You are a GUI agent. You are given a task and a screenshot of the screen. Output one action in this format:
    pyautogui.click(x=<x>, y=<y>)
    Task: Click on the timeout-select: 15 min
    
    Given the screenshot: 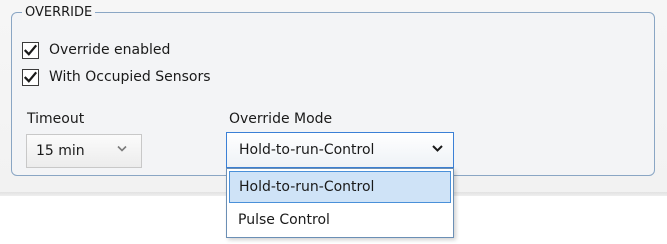 What is the action you would take?
    pyautogui.click(x=84, y=151)
    